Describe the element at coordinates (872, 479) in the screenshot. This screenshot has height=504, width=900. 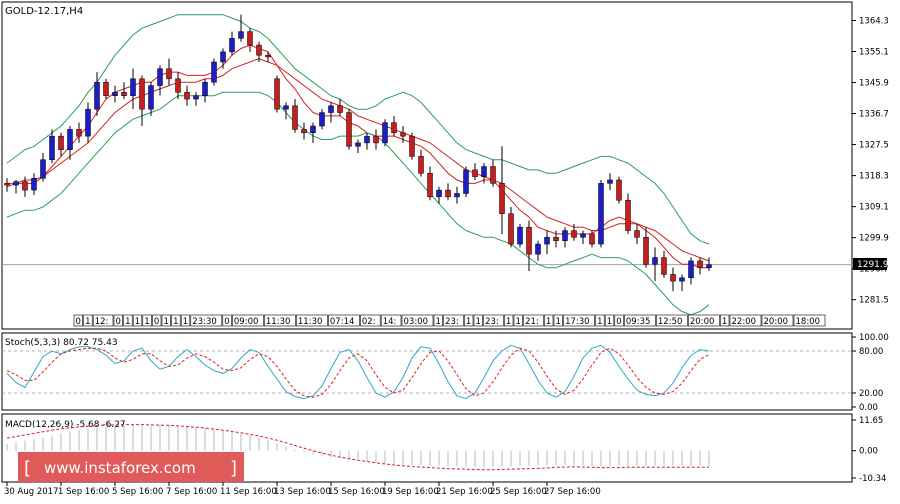
I see `macd-tick-label: -10.34` at that location.